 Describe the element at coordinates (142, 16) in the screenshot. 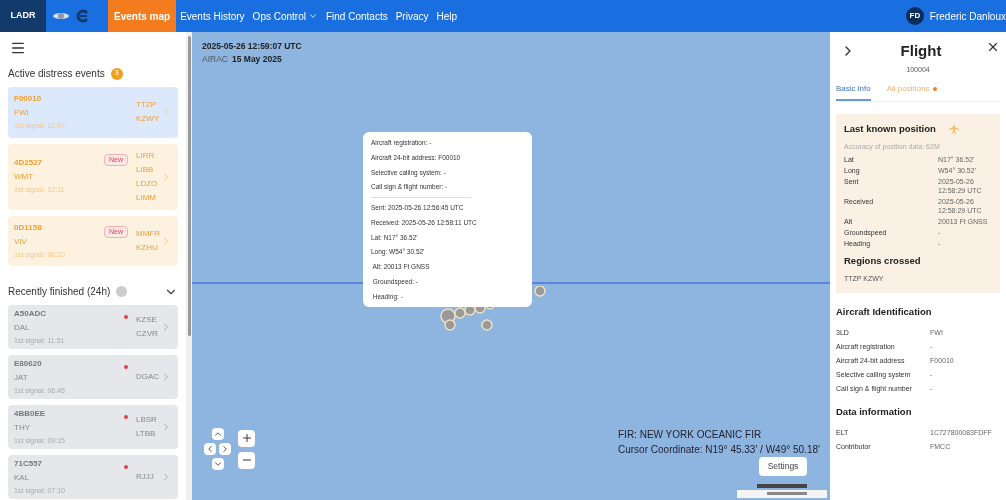

I see `nav-tab: Events map` at that location.